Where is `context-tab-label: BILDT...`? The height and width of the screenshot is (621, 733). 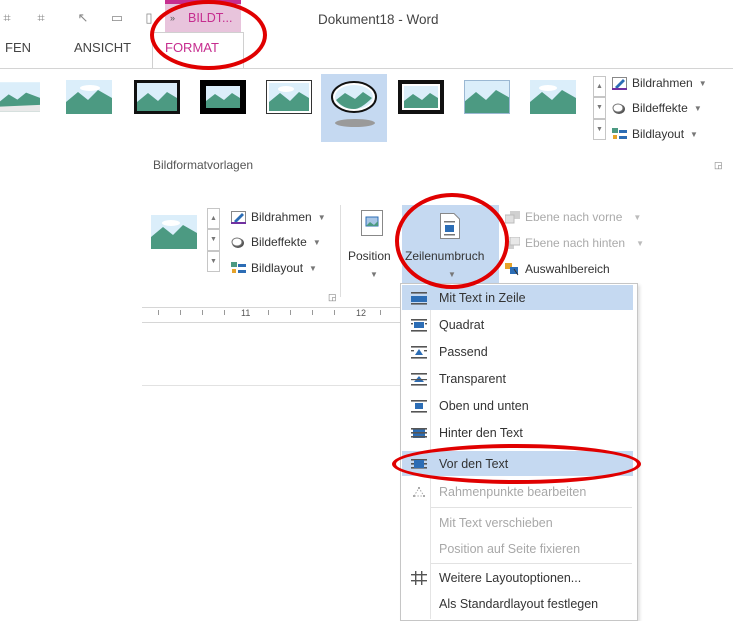 context-tab-label: BILDT... is located at coordinates (210, 18).